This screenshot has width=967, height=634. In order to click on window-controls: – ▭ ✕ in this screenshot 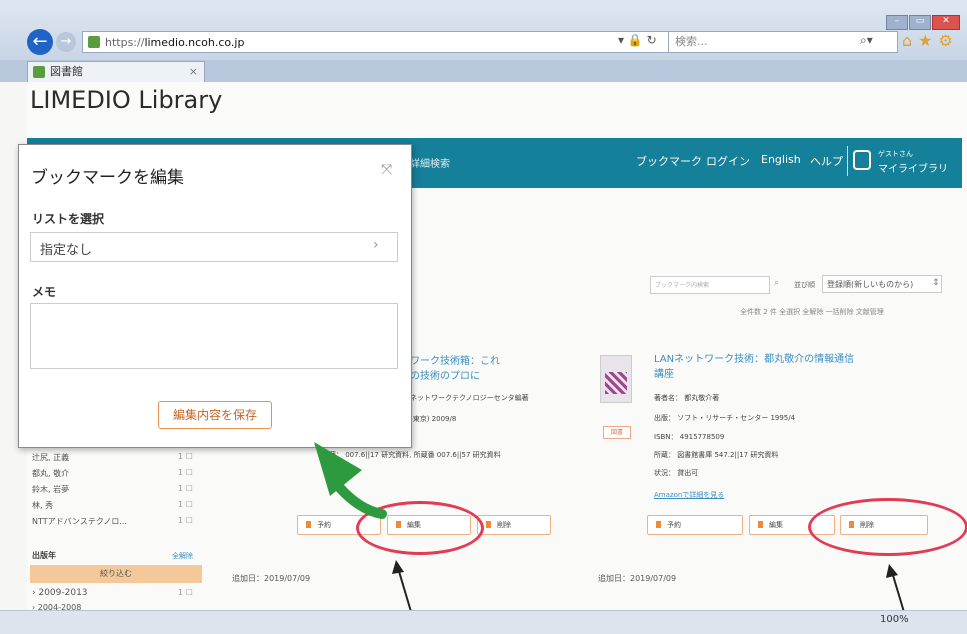, I will do `click(924, 19)`.